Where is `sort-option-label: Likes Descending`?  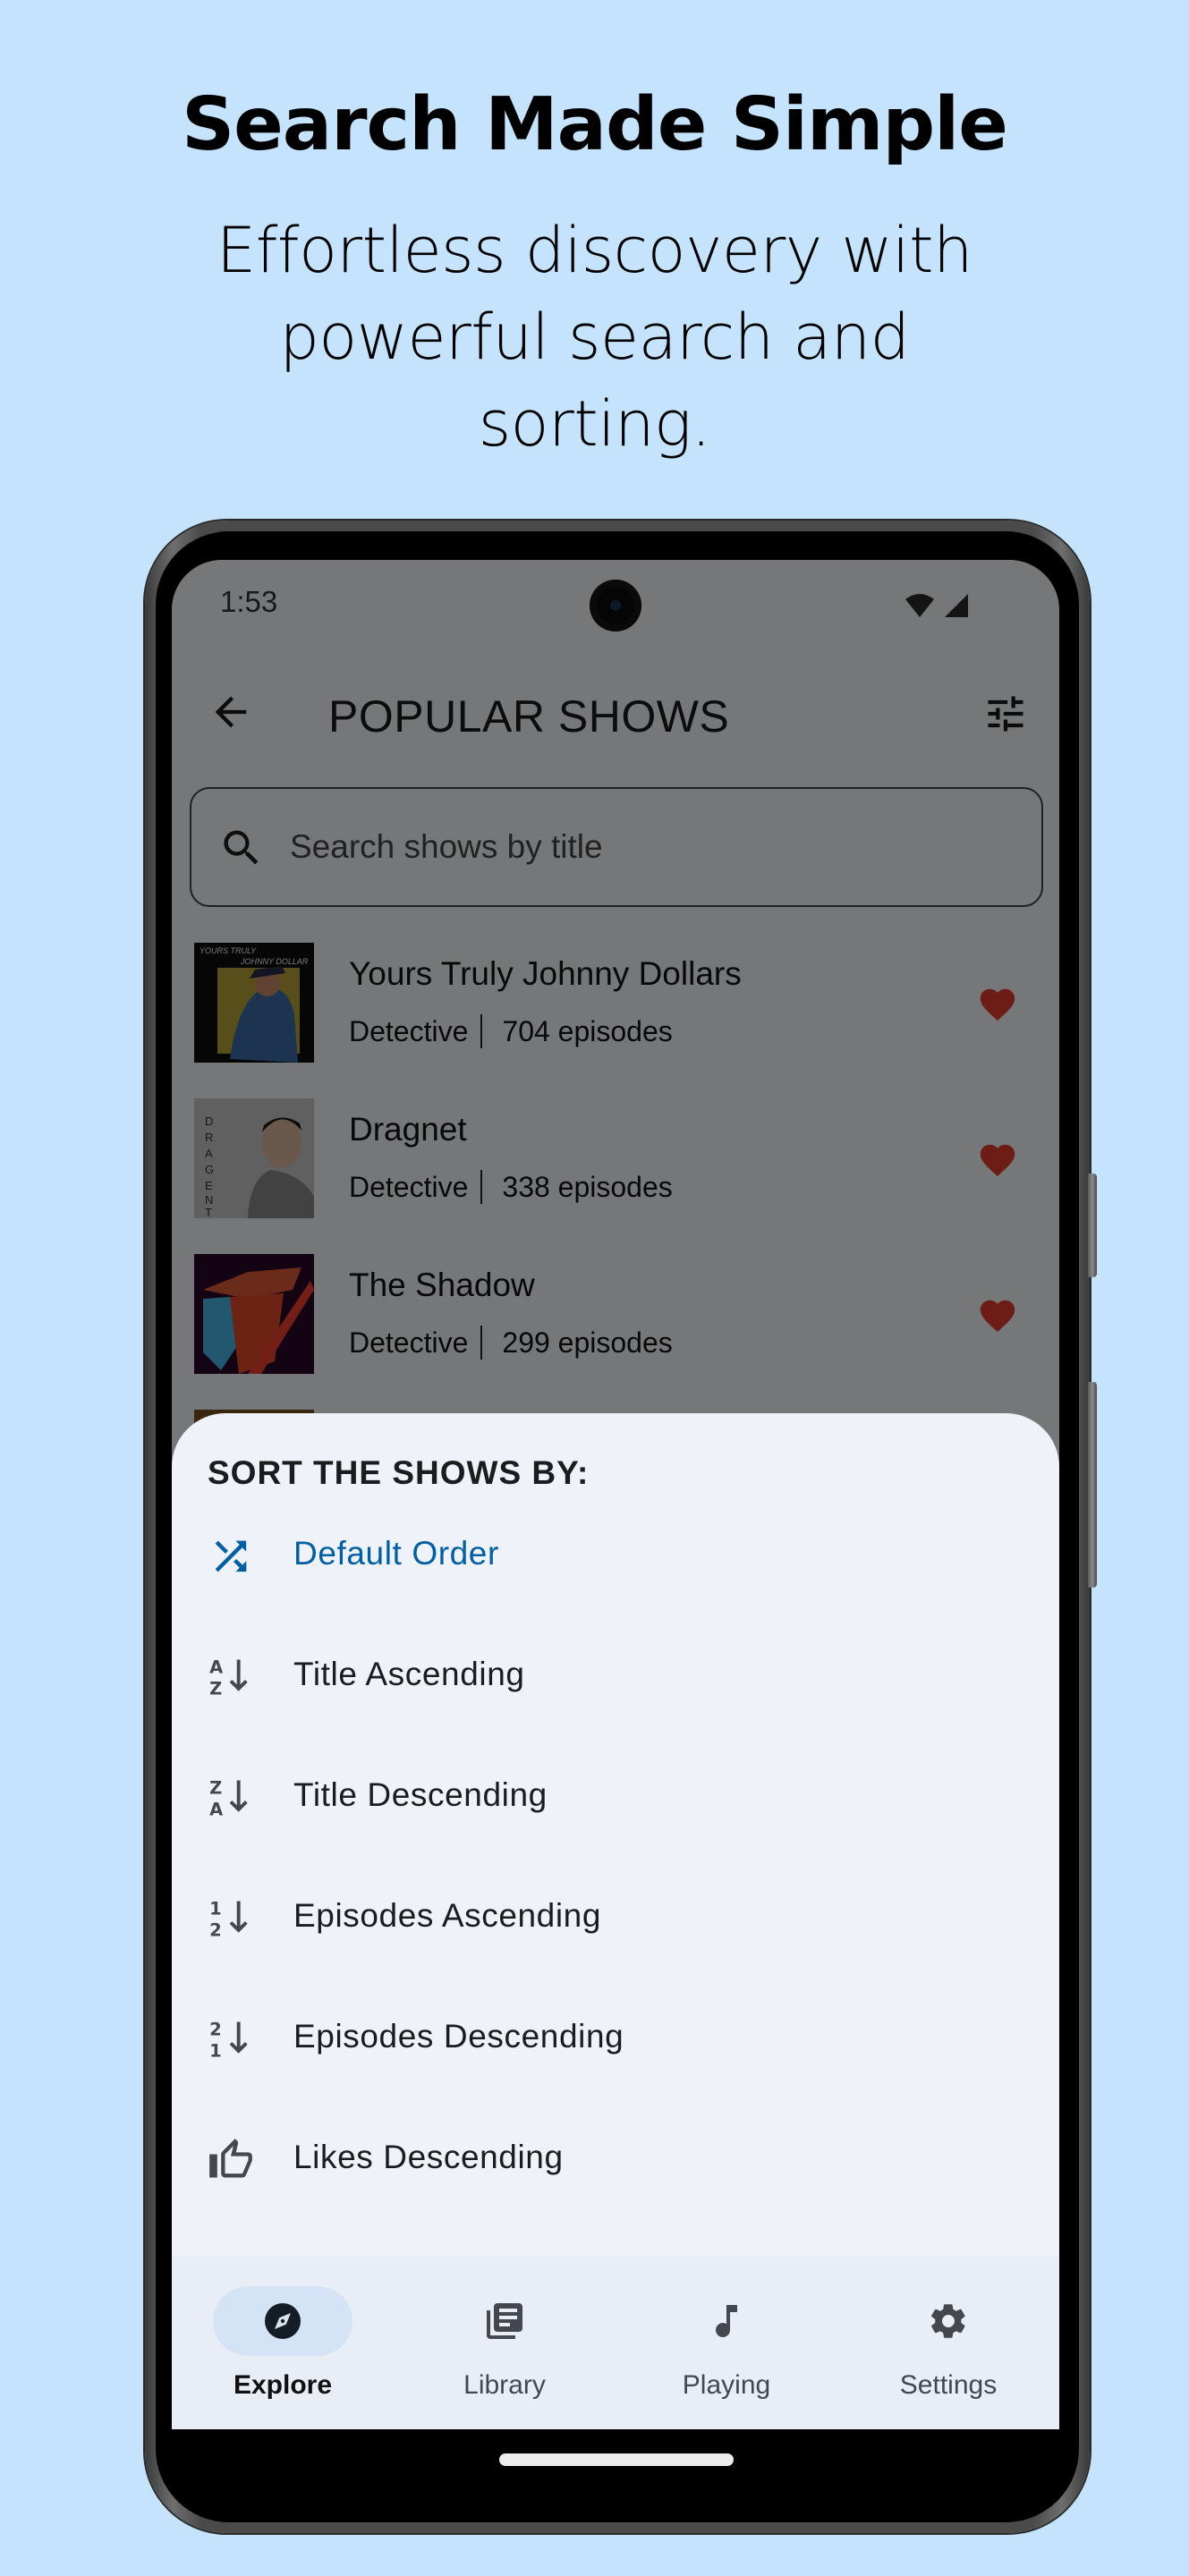
sort-option-label: Likes Descending is located at coordinates (428, 2157).